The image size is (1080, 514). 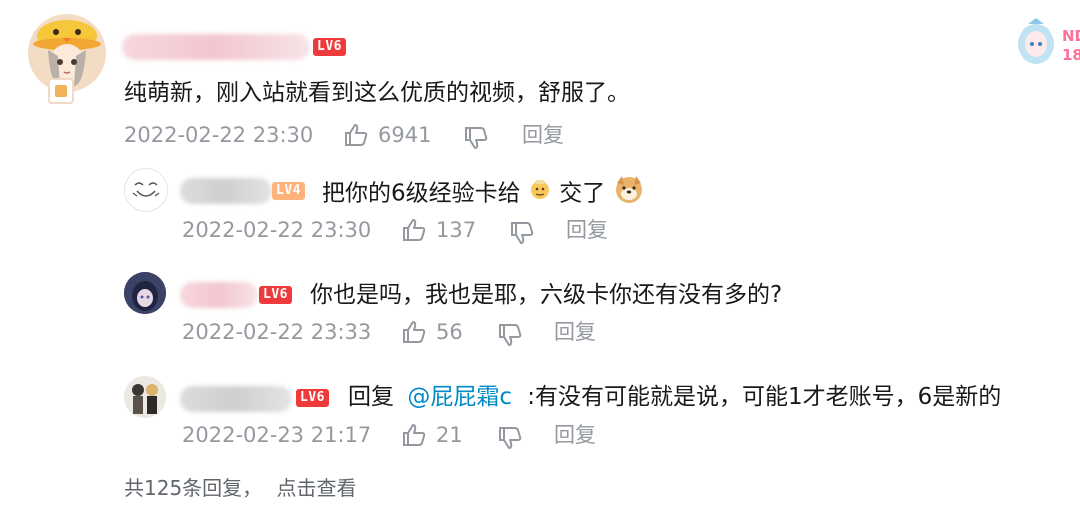 I want to click on reply-1-level-badge: LV4, so click(x=288, y=191).